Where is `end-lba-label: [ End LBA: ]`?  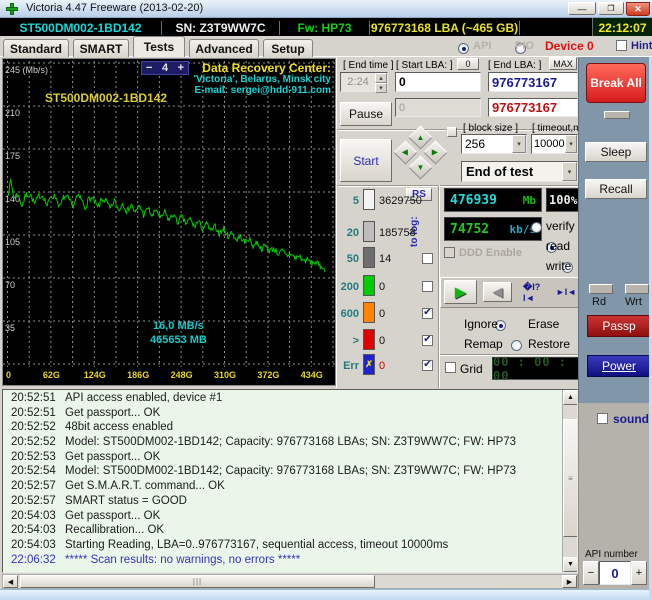
end-lba-label: [ End LBA: ] is located at coordinates (515, 65).